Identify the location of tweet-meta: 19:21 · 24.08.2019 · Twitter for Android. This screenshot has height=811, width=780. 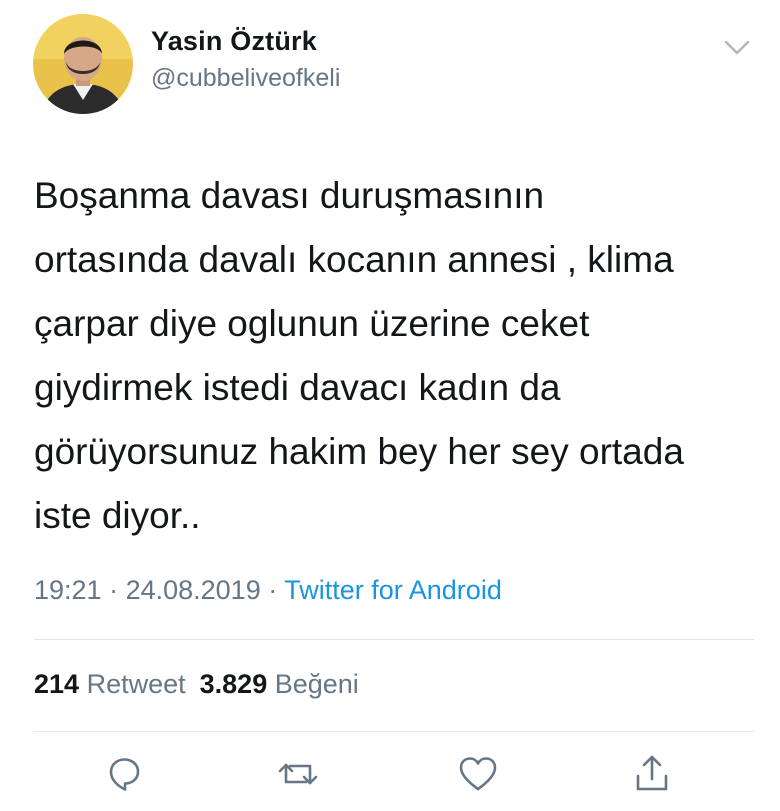
(268, 590).